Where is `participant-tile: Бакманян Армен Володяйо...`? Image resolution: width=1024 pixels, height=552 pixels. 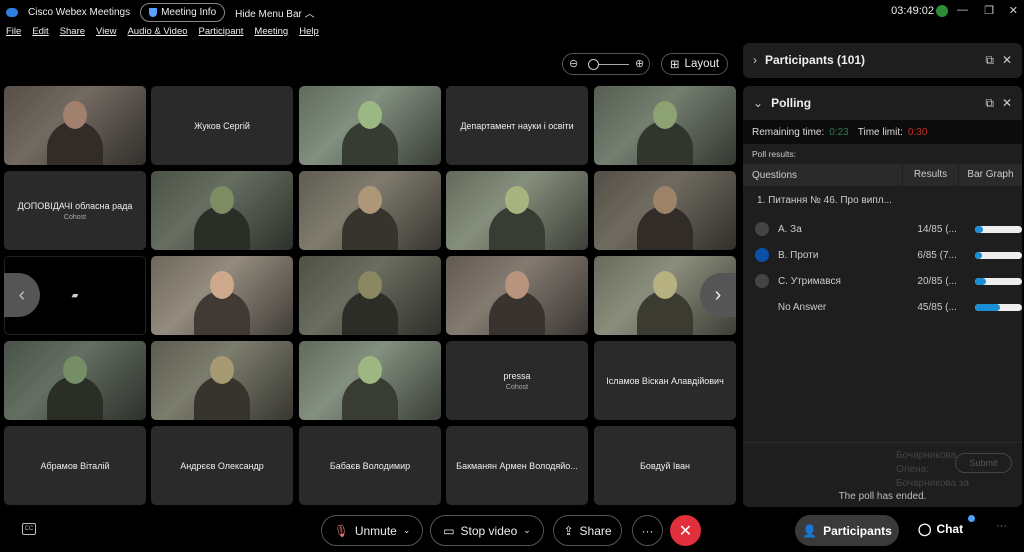 participant-tile: Бакманян Армен Володяйо... is located at coordinates (517, 465).